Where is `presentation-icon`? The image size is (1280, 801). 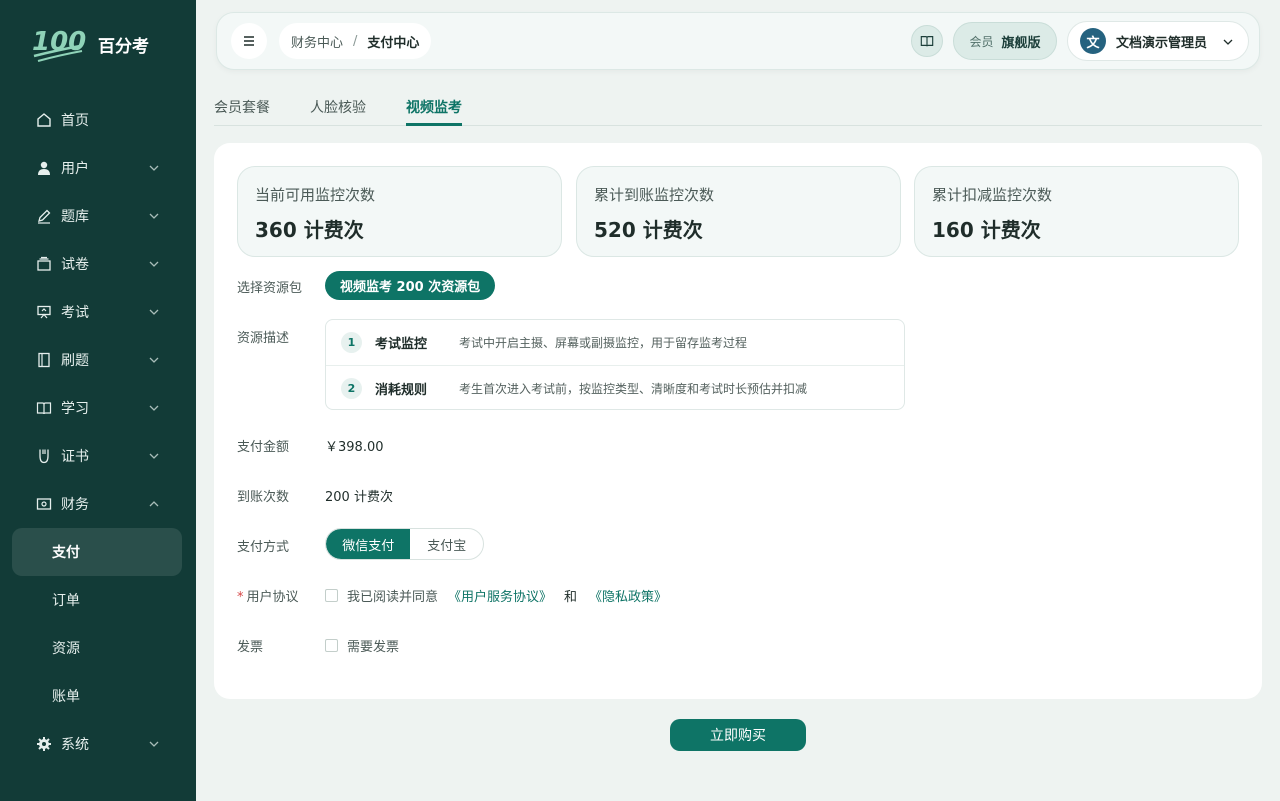
presentation-icon is located at coordinates (44, 312).